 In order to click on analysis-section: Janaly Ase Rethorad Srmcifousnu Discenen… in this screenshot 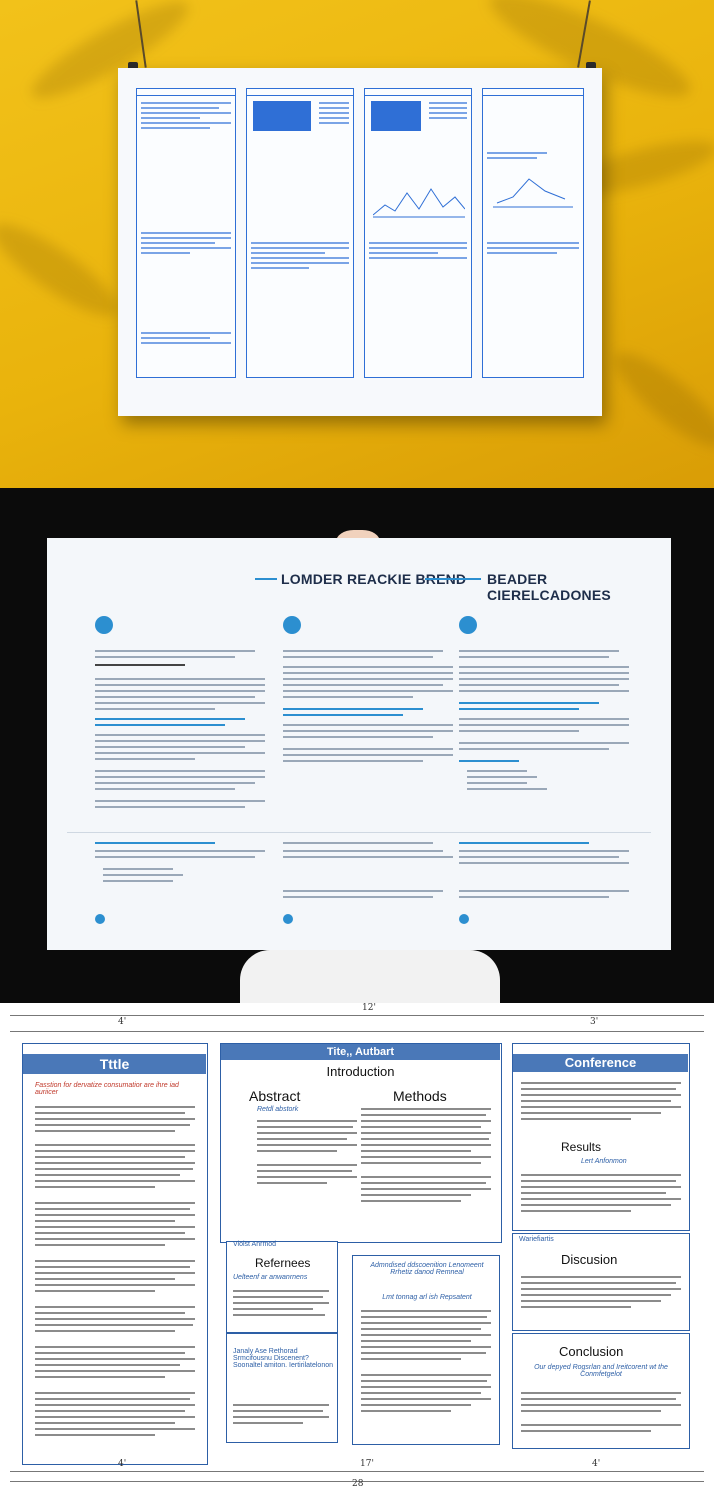, I will do `click(282, 1388)`.